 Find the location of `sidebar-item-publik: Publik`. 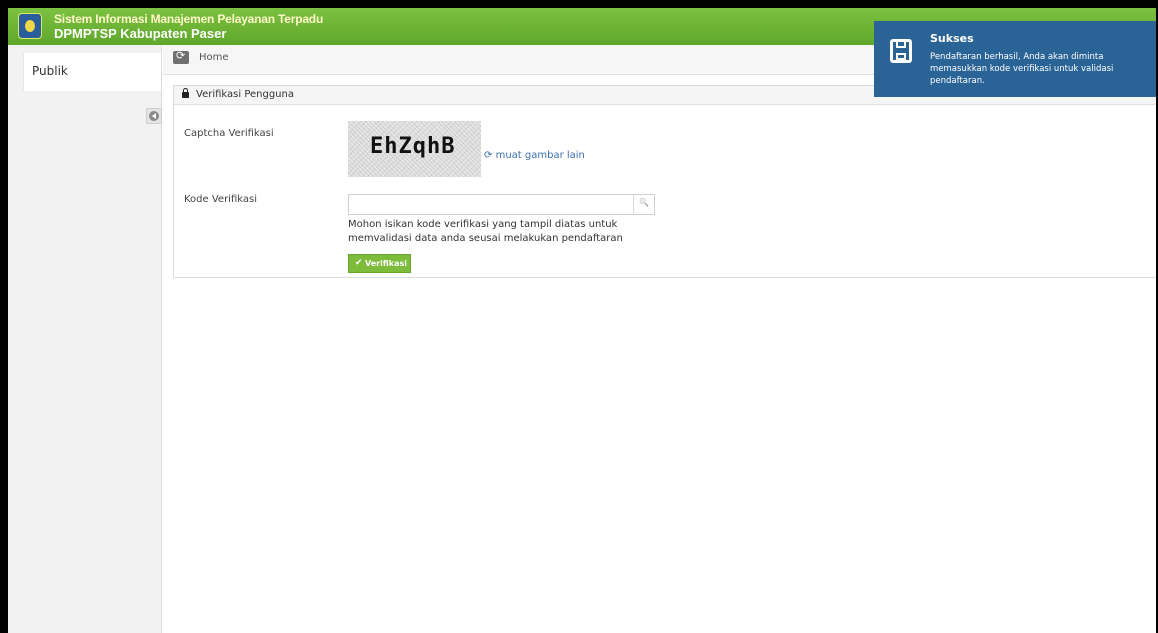

sidebar-item-publik: Publik is located at coordinates (92, 72).